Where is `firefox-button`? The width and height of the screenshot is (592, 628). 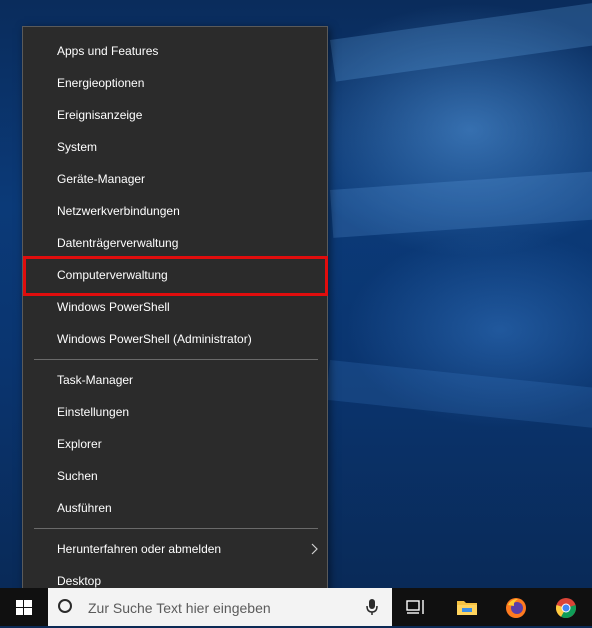
firefox-button is located at coordinates (515, 607).